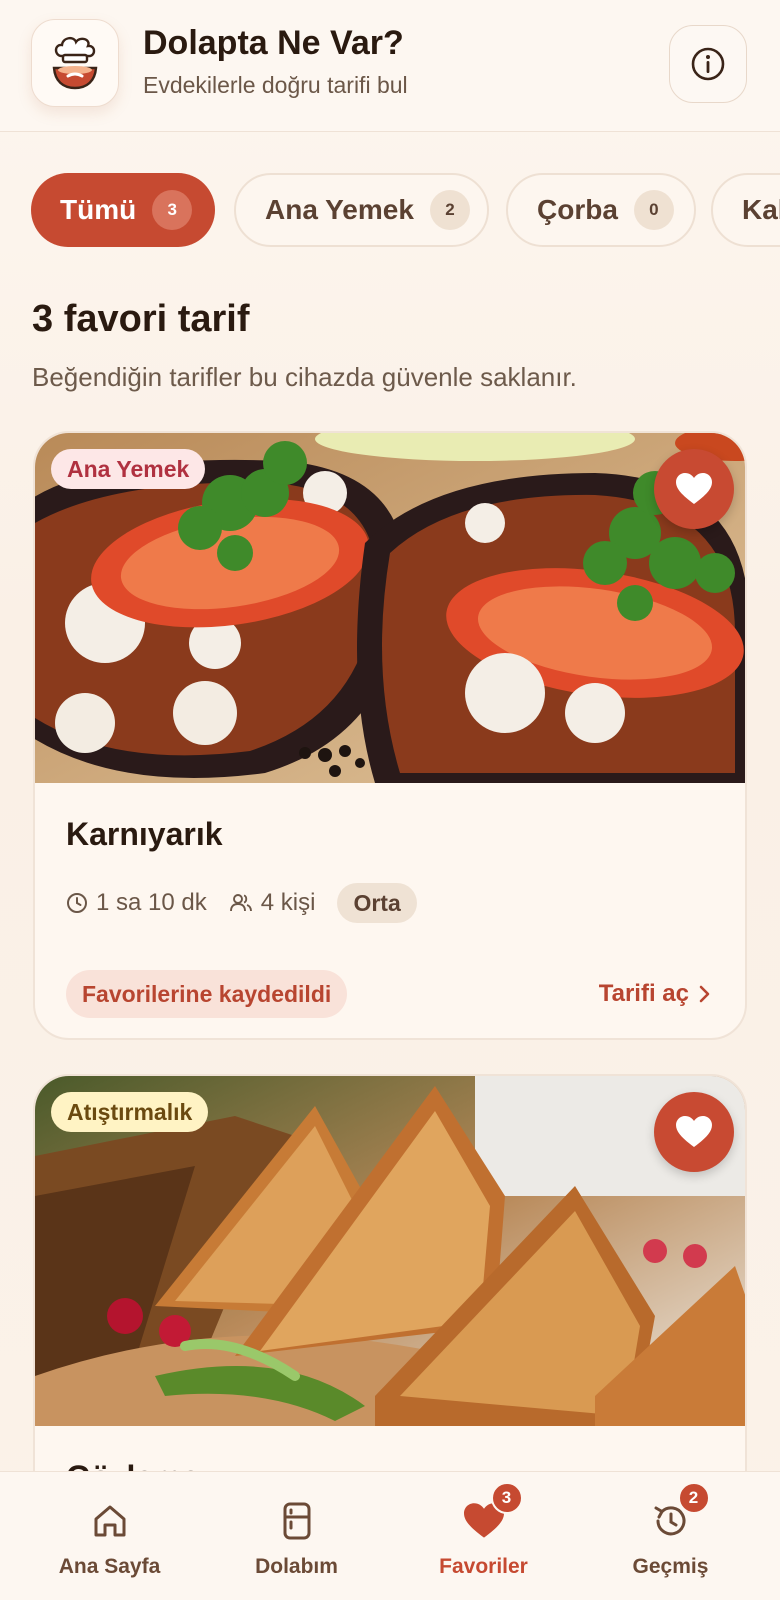 The image size is (780, 1600). I want to click on open-recipe-link: Tarifi aç, so click(655, 994).